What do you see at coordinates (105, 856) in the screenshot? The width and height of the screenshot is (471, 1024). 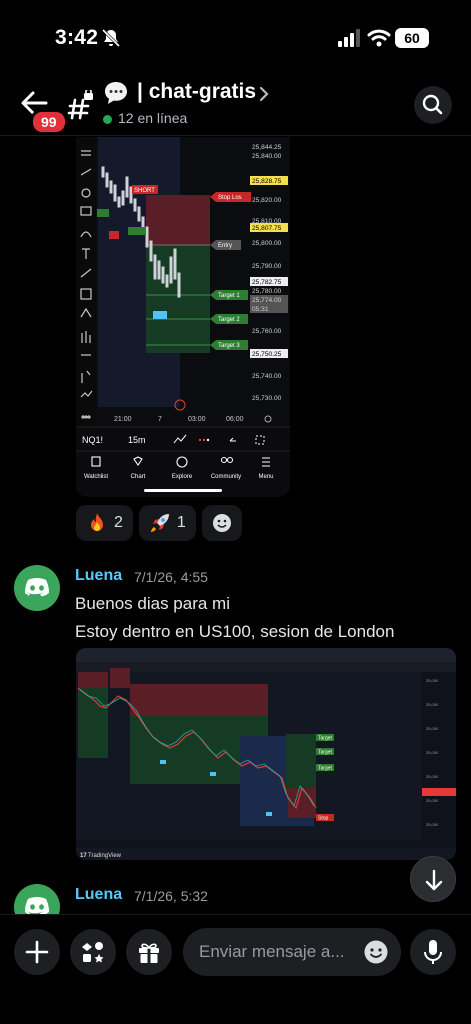 I see `tradingview-logo: TradingView` at bounding box center [105, 856].